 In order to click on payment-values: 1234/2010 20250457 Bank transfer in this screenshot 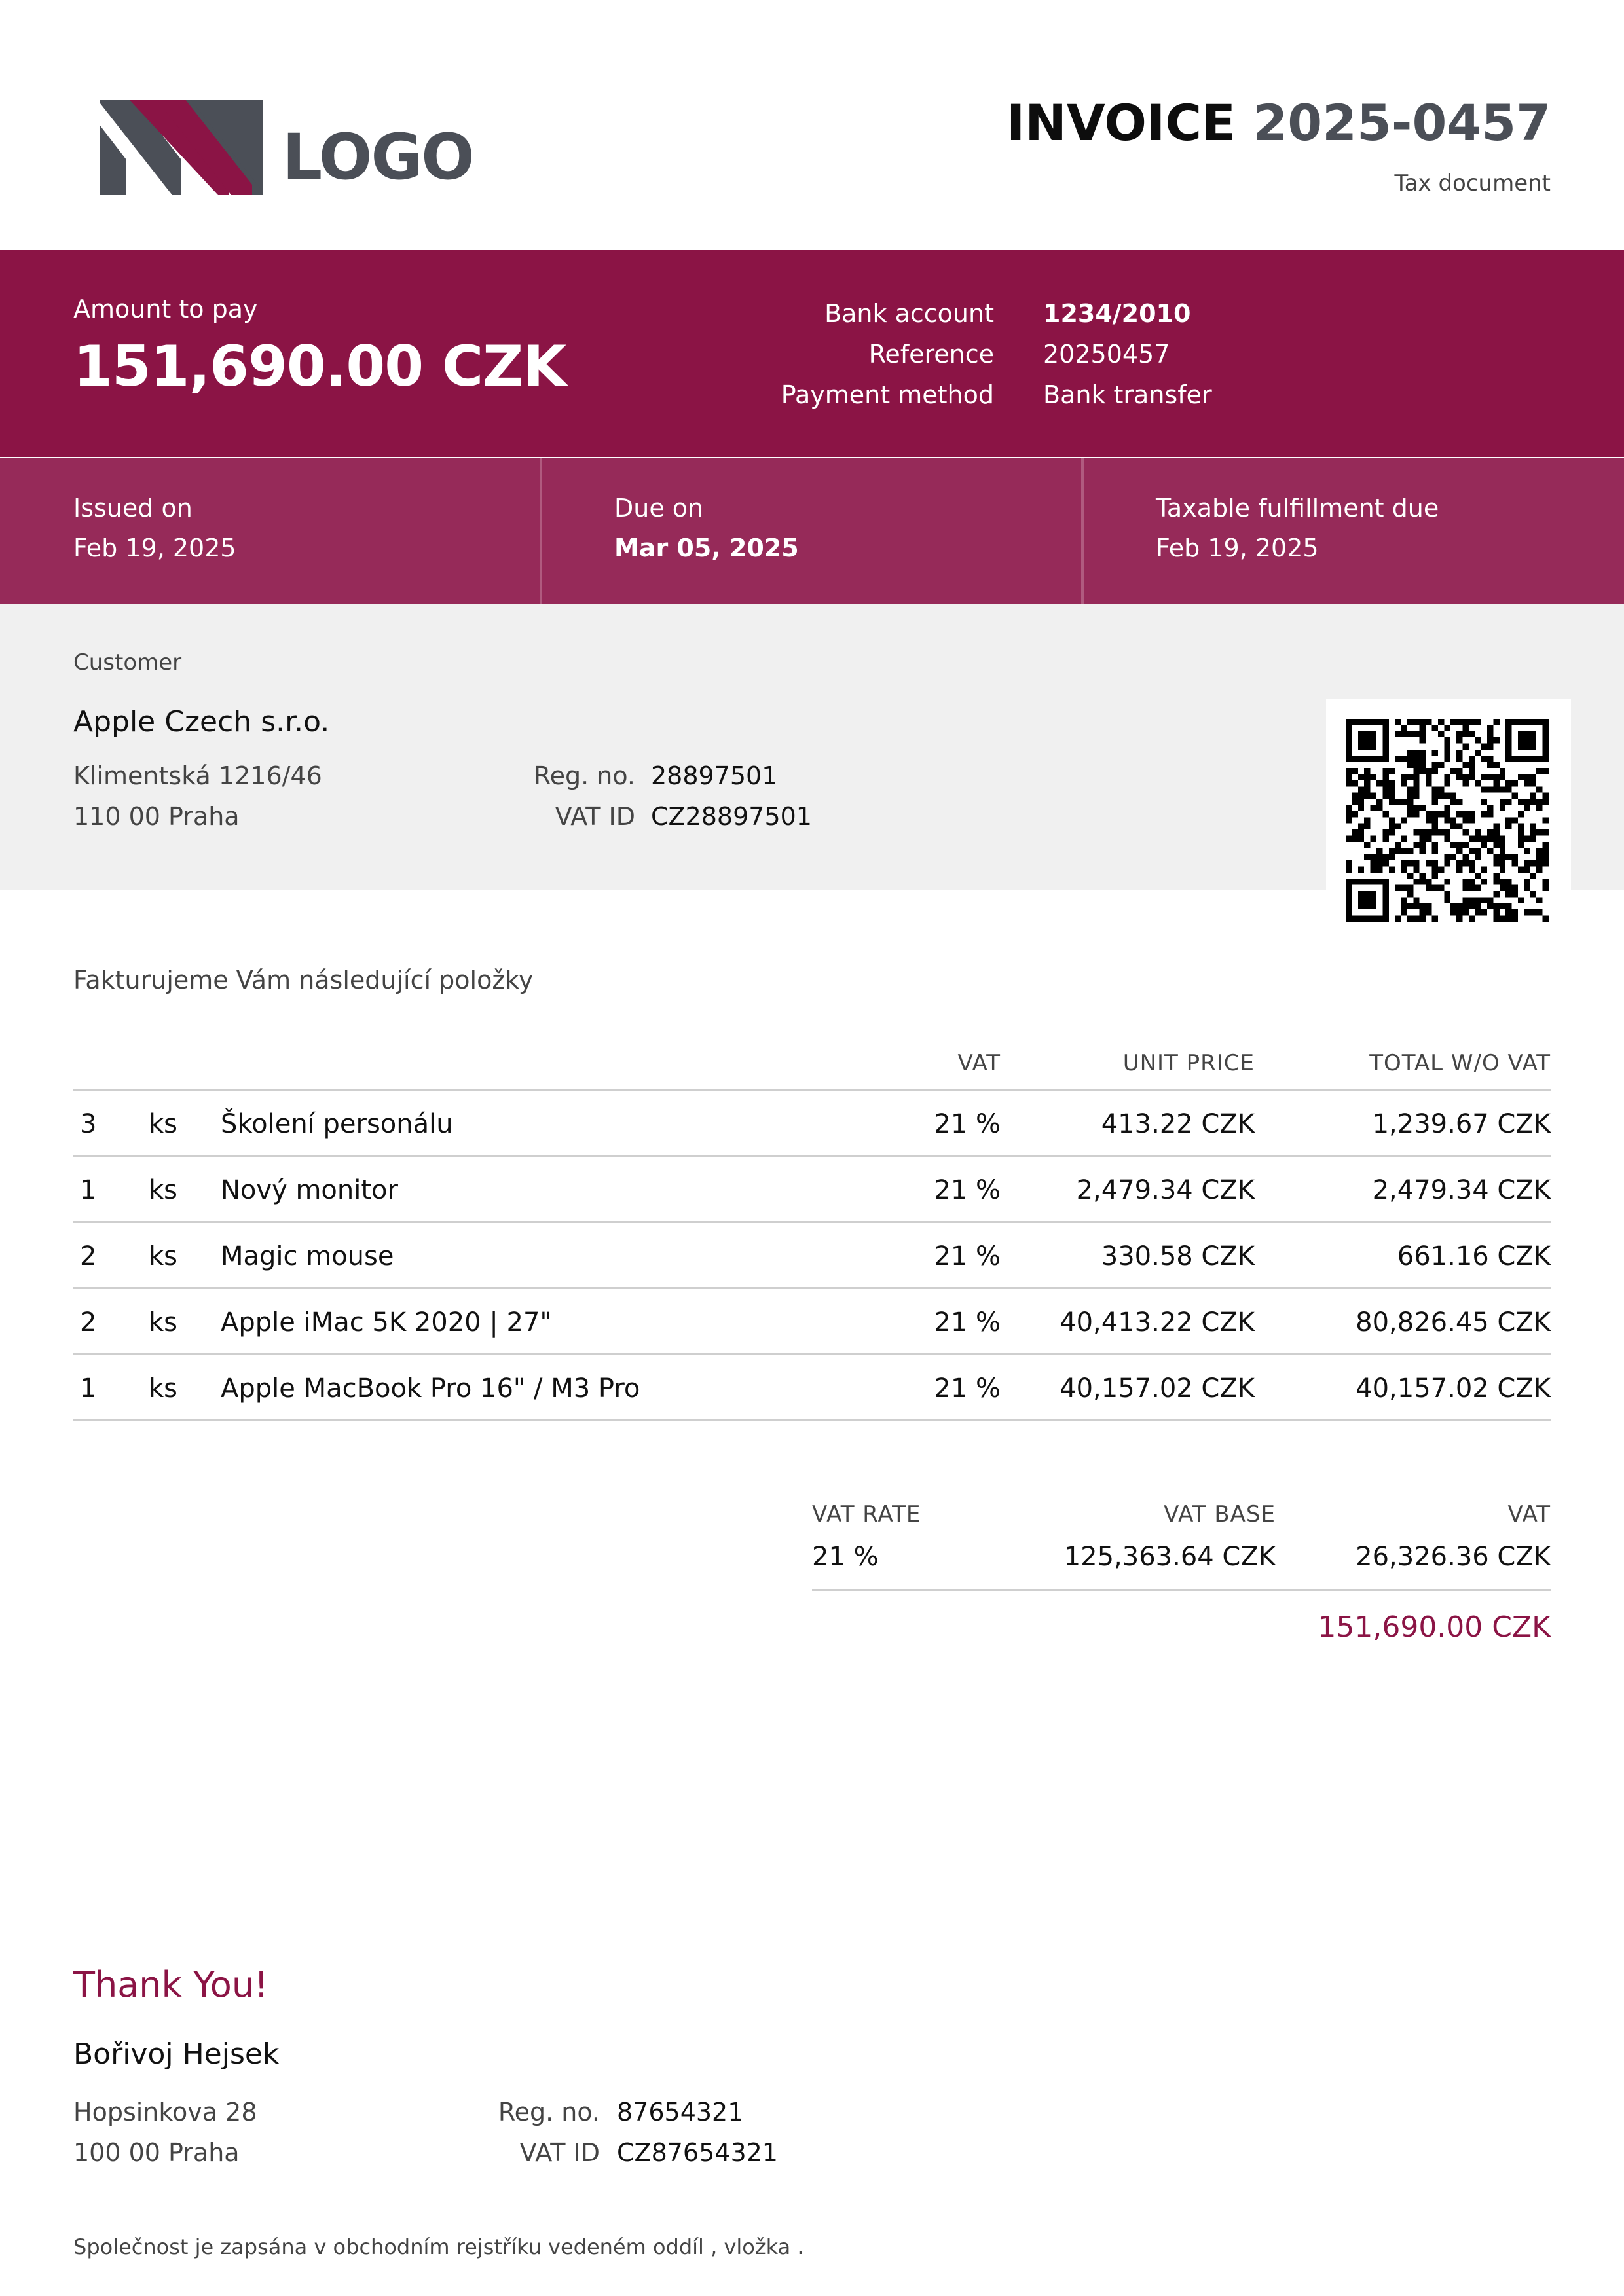, I will do `click(1127, 354)`.